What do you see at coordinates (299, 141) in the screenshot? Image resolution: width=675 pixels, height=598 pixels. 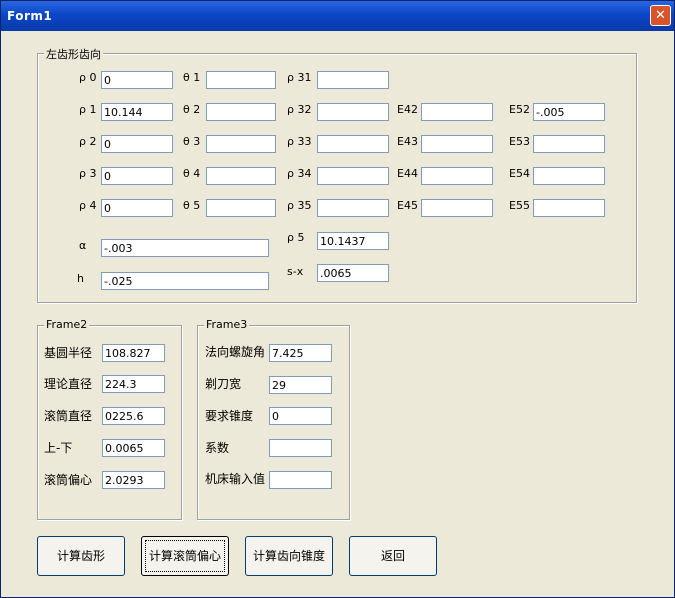 I see `label-rho33: ρ 33` at bounding box center [299, 141].